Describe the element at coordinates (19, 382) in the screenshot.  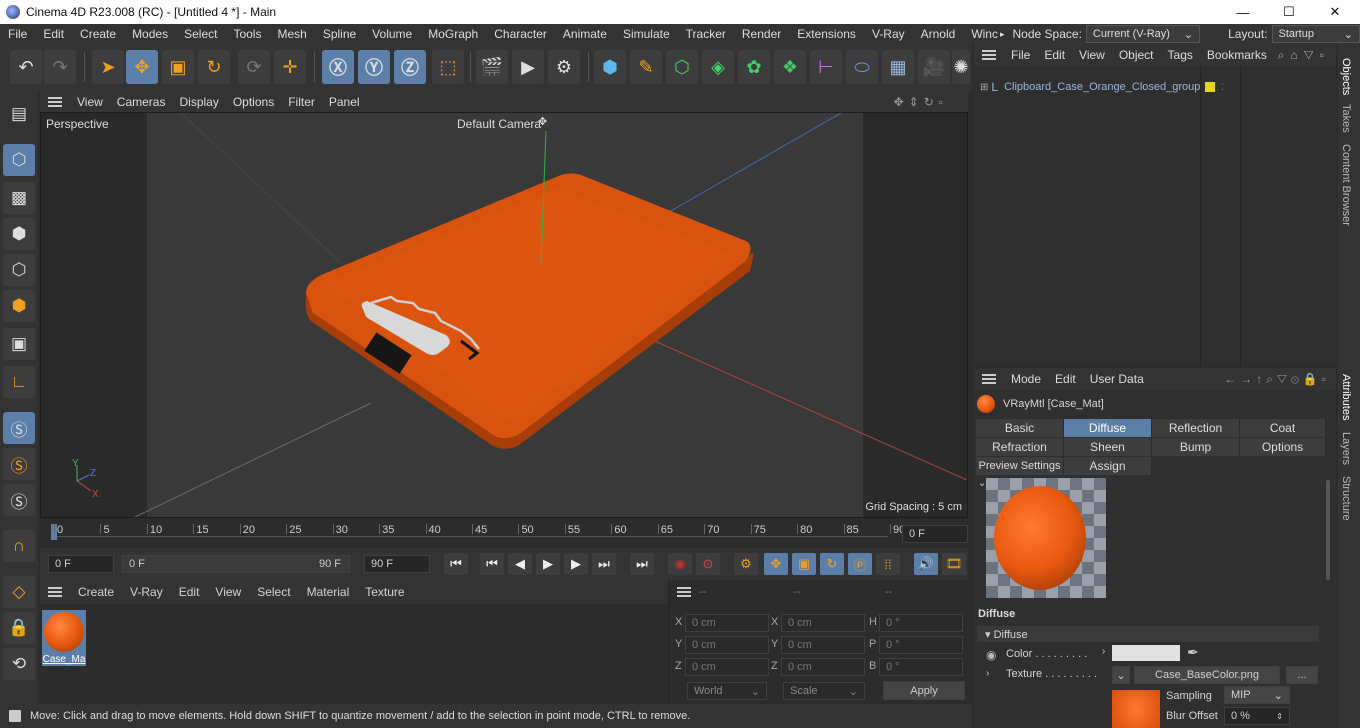
I see `axis-mode-icon: ∟` at that location.